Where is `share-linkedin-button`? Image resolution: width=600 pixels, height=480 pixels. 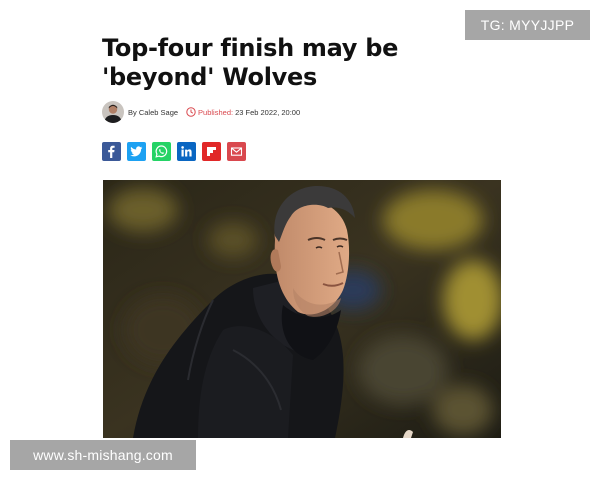 share-linkedin-button is located at coordinates (186, 151).